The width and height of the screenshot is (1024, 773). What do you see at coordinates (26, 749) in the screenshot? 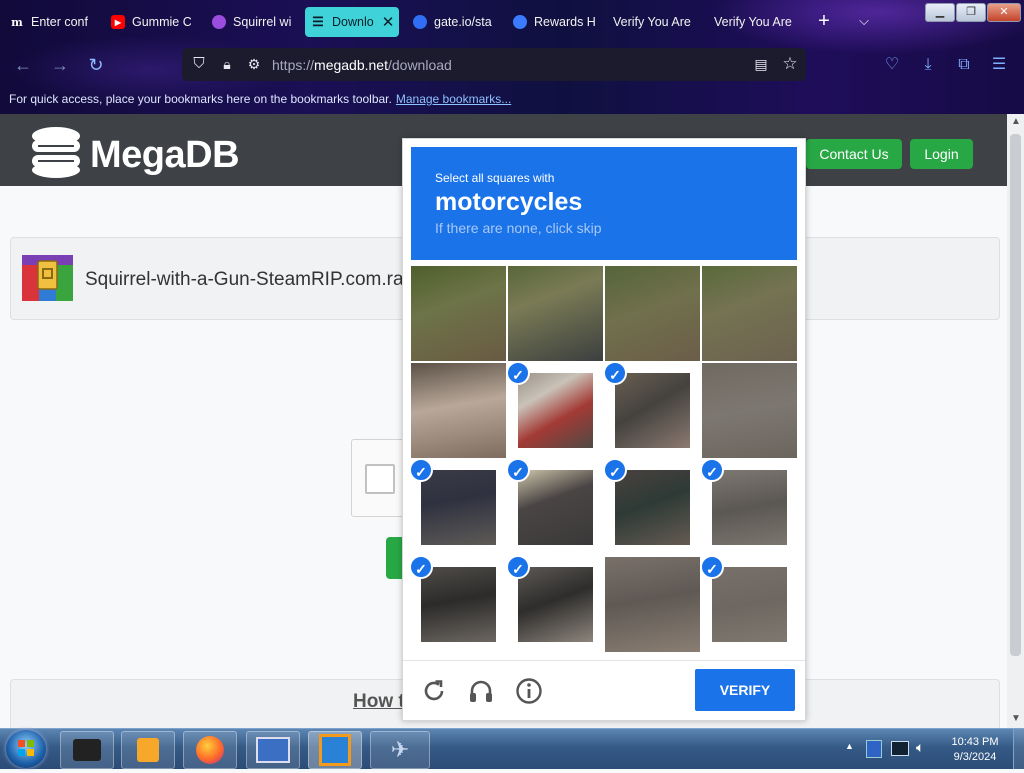
I see `start-button` at bounding box center [26, 749].